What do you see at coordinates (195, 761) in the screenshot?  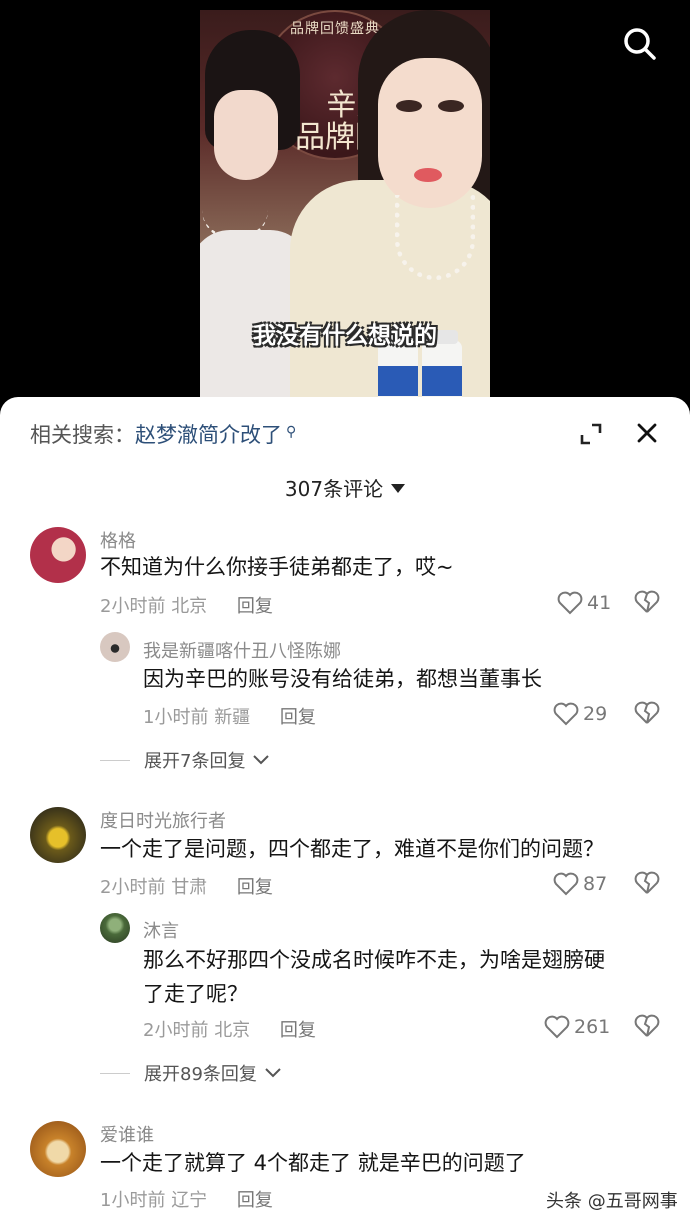 I see `expand-replies-label: 展开7条回复` at bounding box center [195, 761].